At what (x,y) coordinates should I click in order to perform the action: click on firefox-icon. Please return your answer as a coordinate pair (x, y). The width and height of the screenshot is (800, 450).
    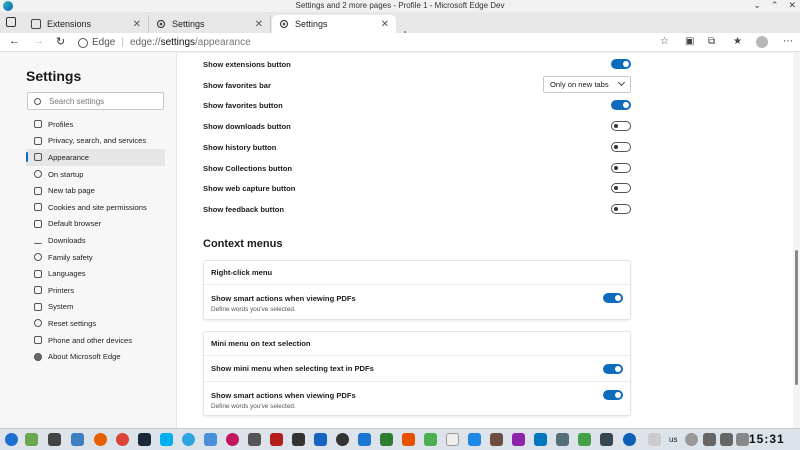
    Looking at the image, I should click on (100, 439).